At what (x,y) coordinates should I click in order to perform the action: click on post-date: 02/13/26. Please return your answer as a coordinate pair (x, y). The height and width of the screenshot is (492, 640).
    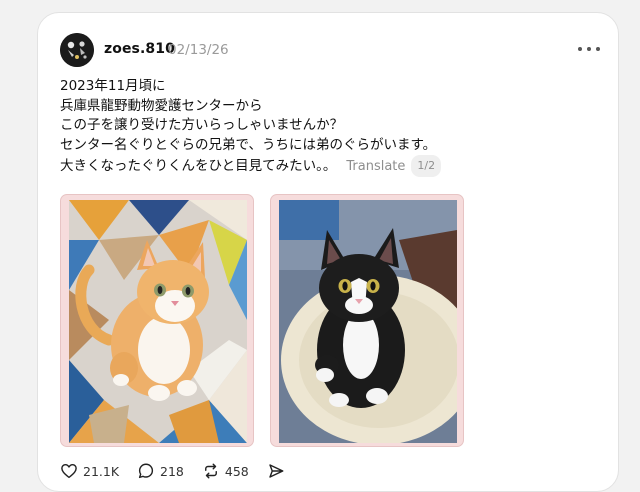
    Looking at the image, I should click on (198, 50).